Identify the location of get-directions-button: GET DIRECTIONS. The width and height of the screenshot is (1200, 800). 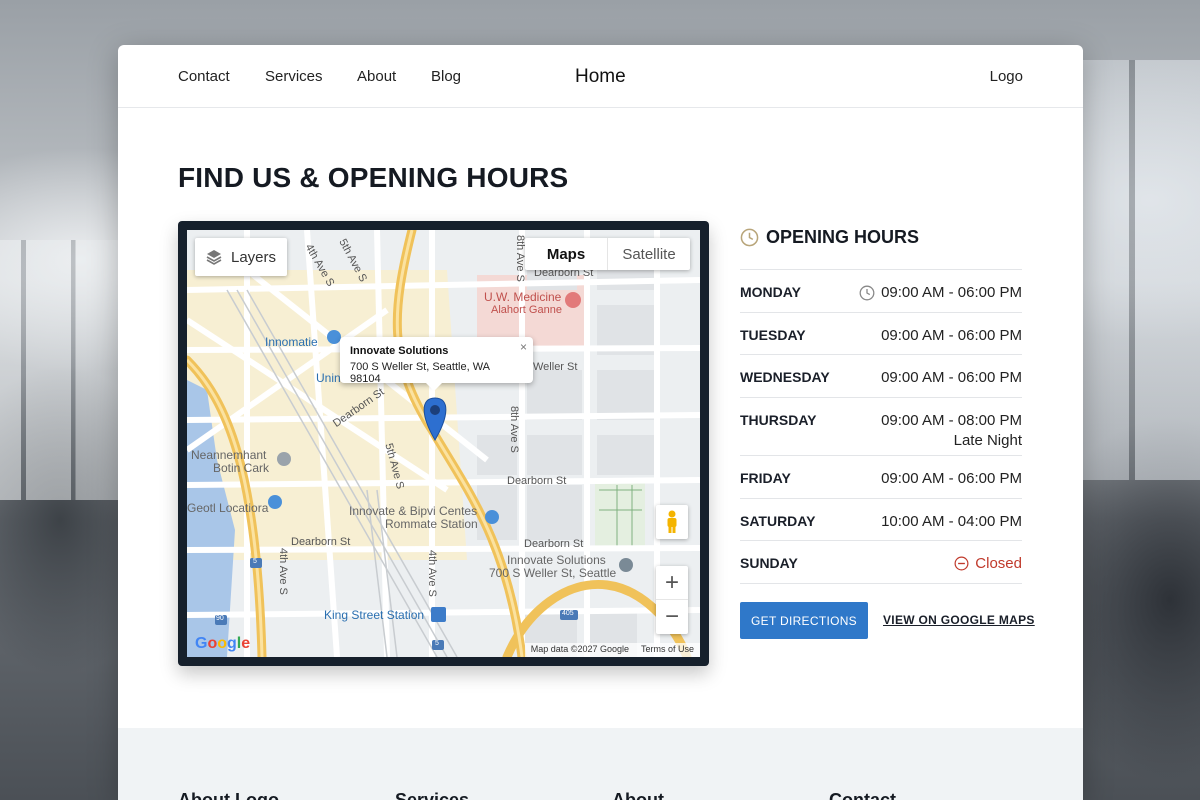
(804, 620).